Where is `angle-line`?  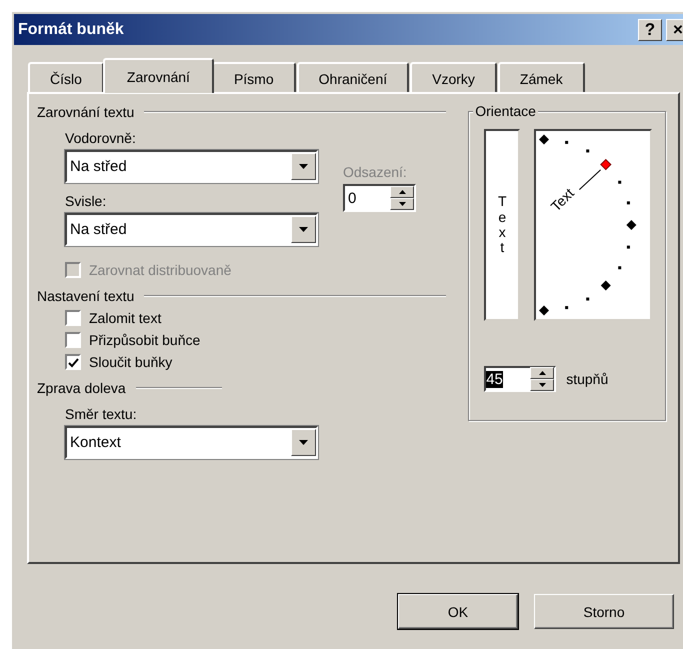
angle-line is located at coordinates (590, 179).